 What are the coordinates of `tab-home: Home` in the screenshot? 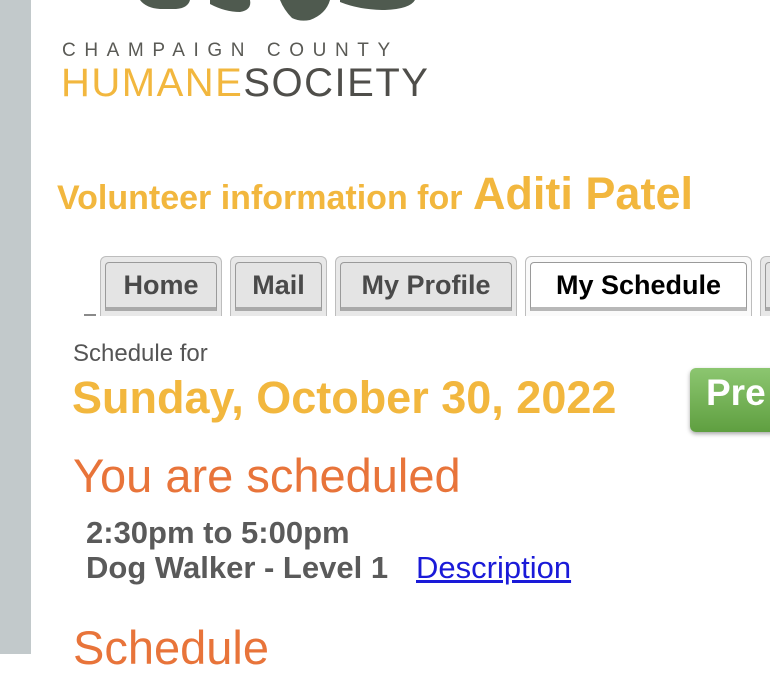 It's located at (161, 286).